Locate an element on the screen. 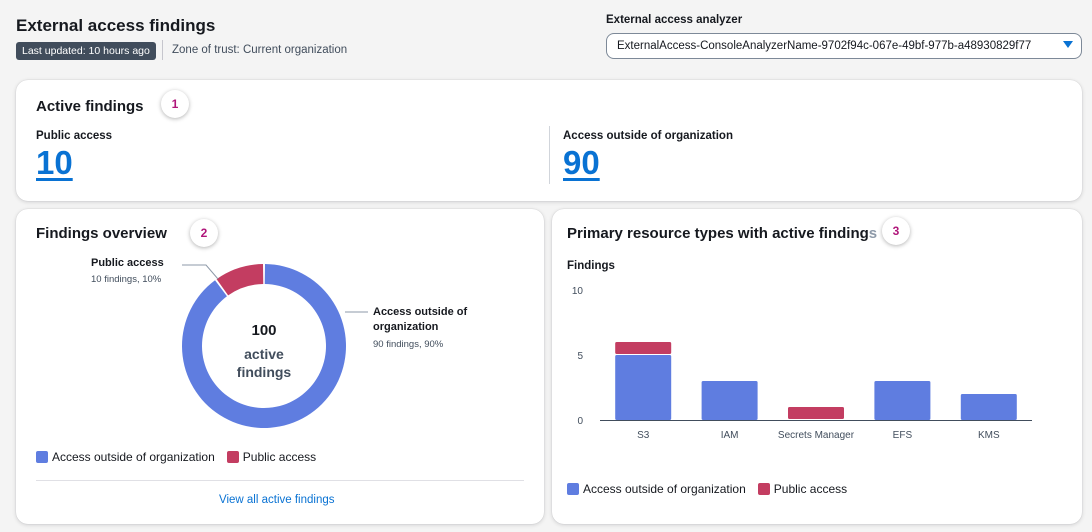  legend-item-public: Public access is located at coordinates (271, 457).